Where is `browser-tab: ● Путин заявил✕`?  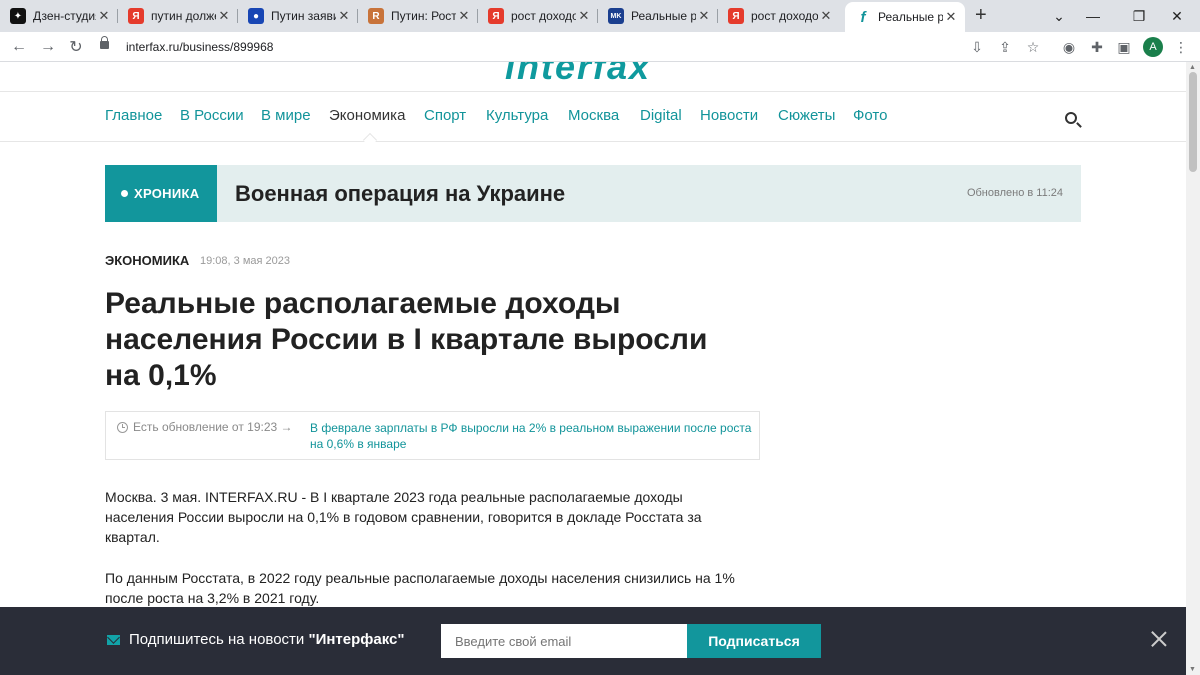
browser-tab: ● Путин заявил✕ is located at coordinates (298, 16).